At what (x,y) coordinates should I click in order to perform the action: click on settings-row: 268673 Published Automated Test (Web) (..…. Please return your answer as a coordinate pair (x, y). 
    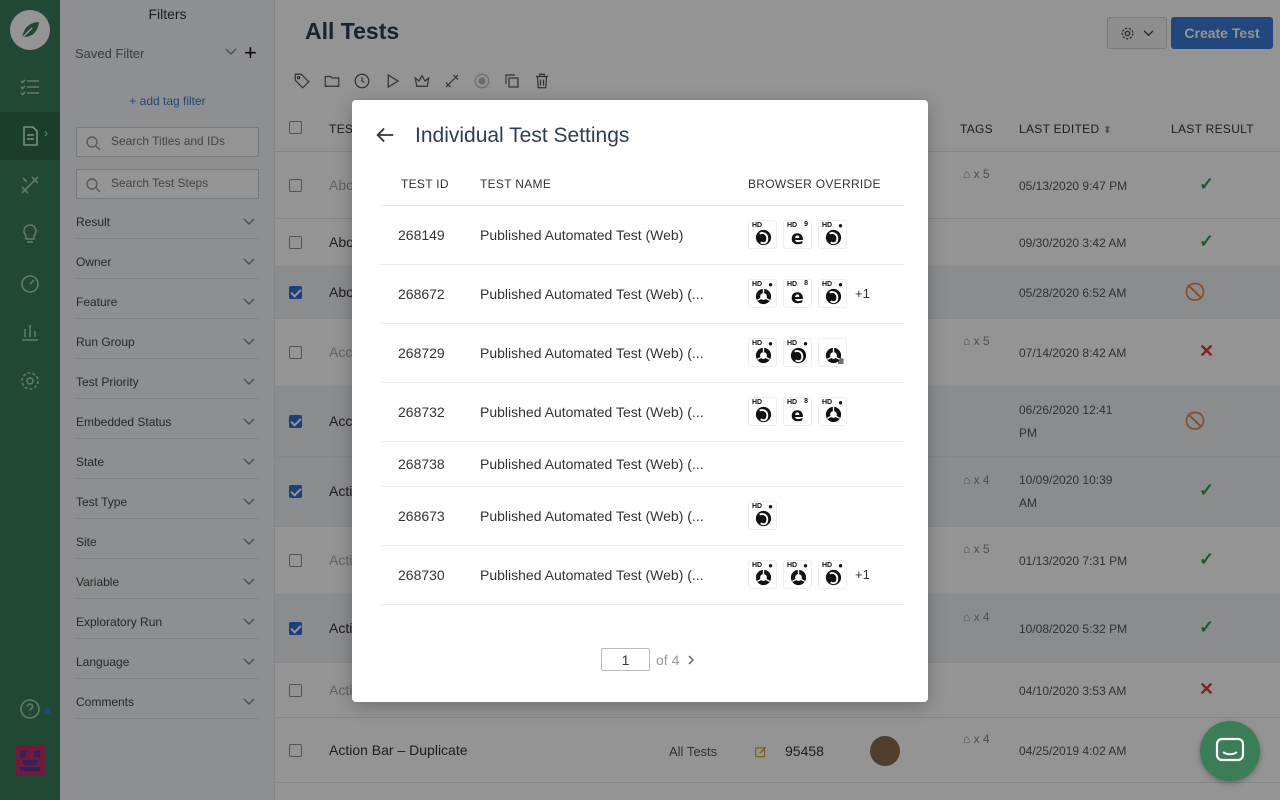
    Looking at the image, I should click on (642, 515).